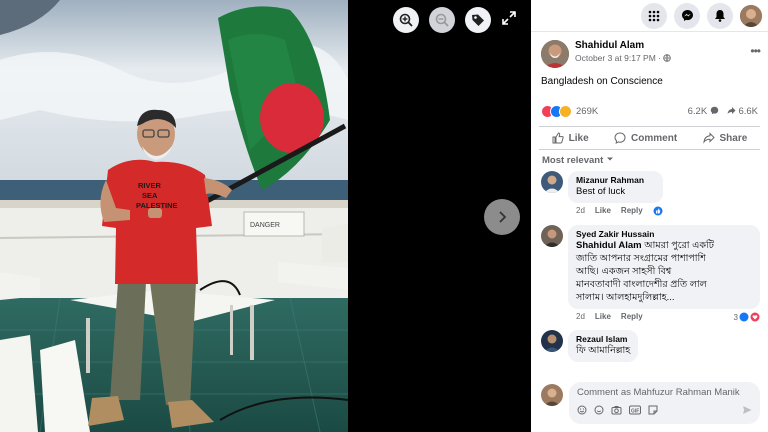 The height and width of the screenshot is (432, 768). I want to click on top-nav-bar, so click(649, 16).